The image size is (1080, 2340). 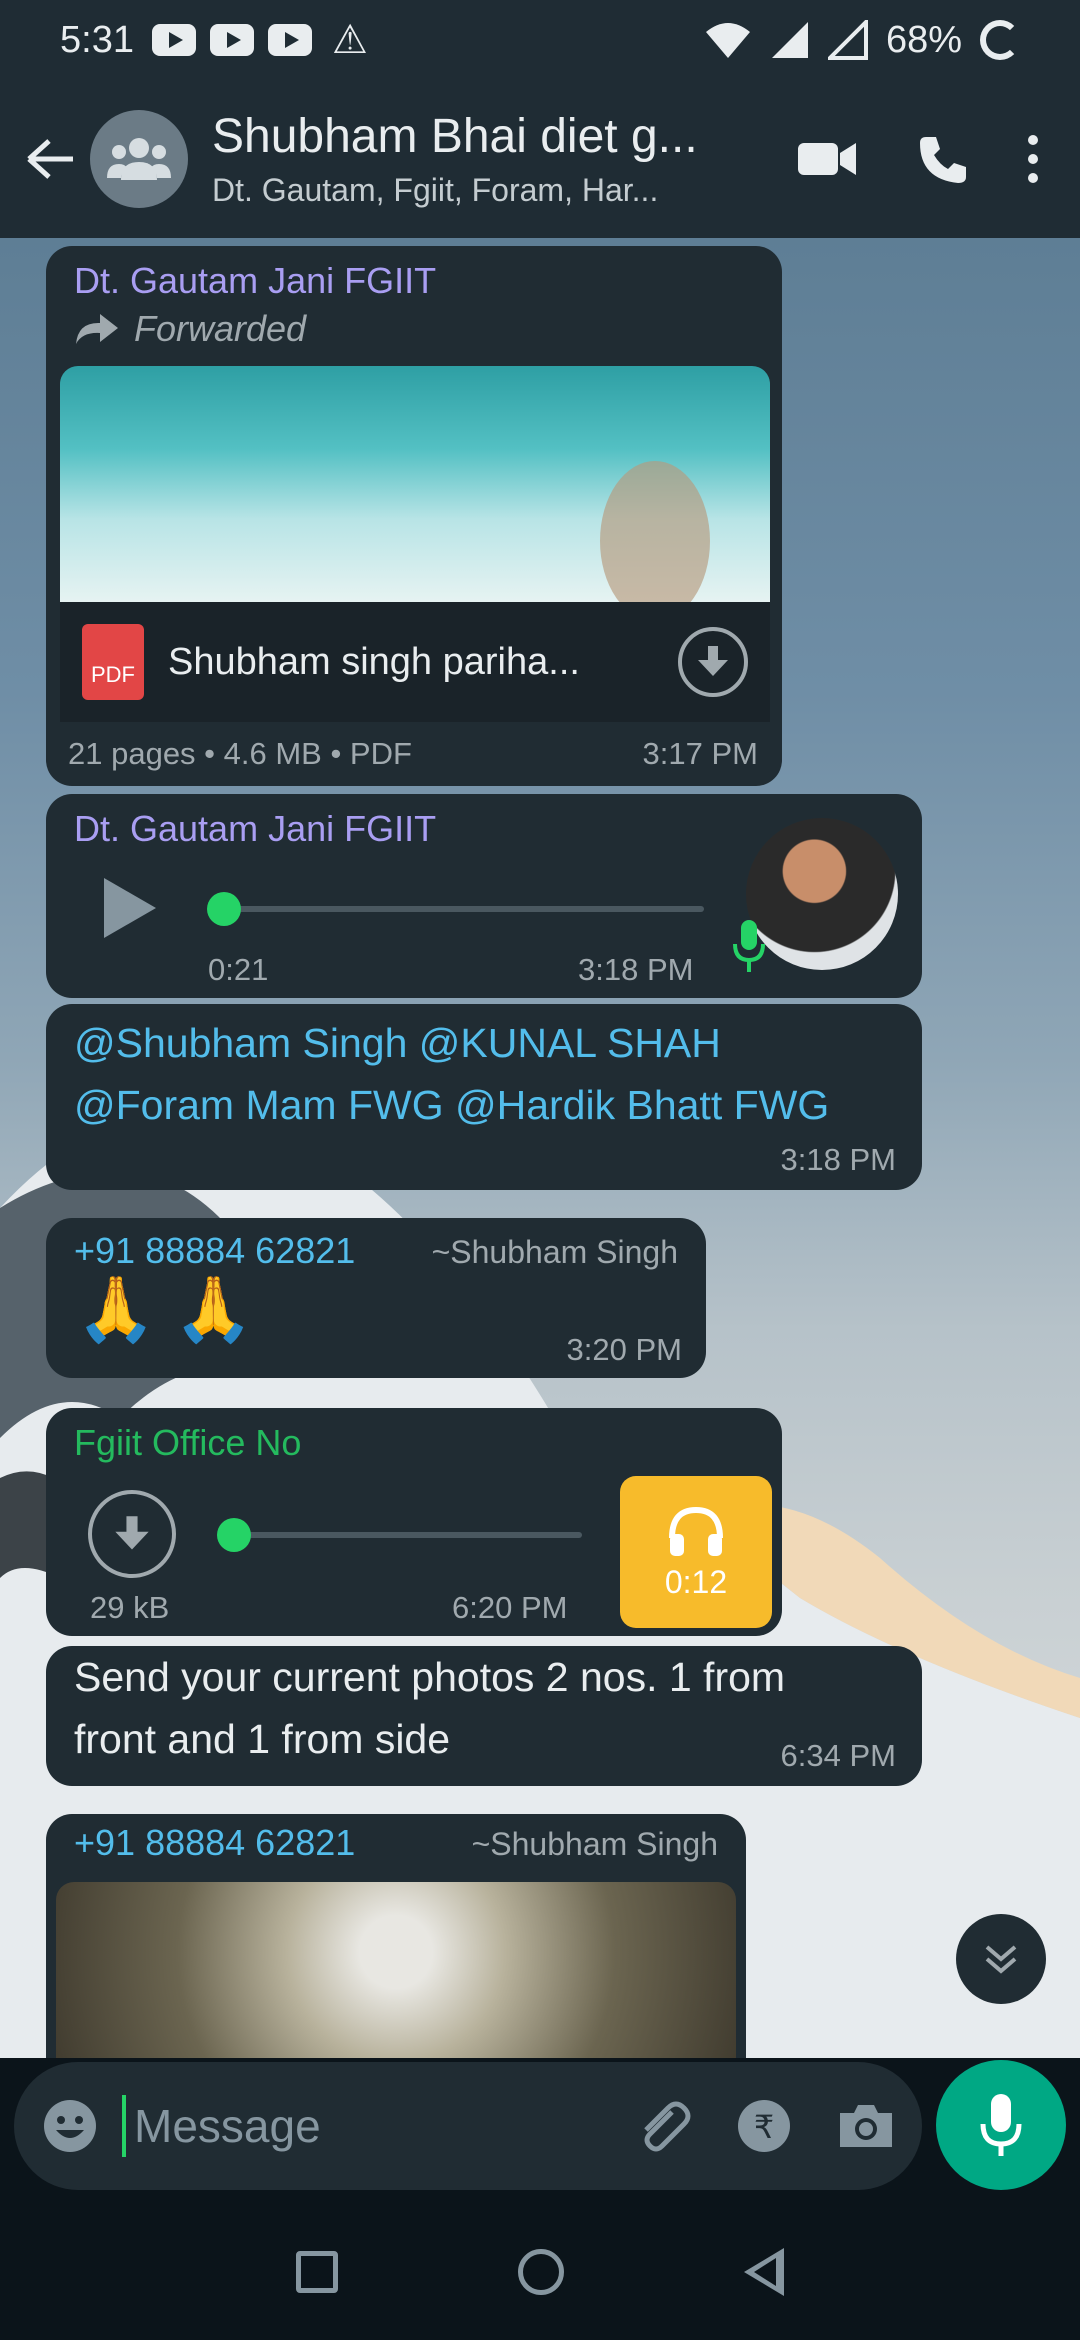 What do you see at coordinates (130, 1607) in the screenshot?
I see `file-size: 29 kB` at bounding box center [130, 1607].